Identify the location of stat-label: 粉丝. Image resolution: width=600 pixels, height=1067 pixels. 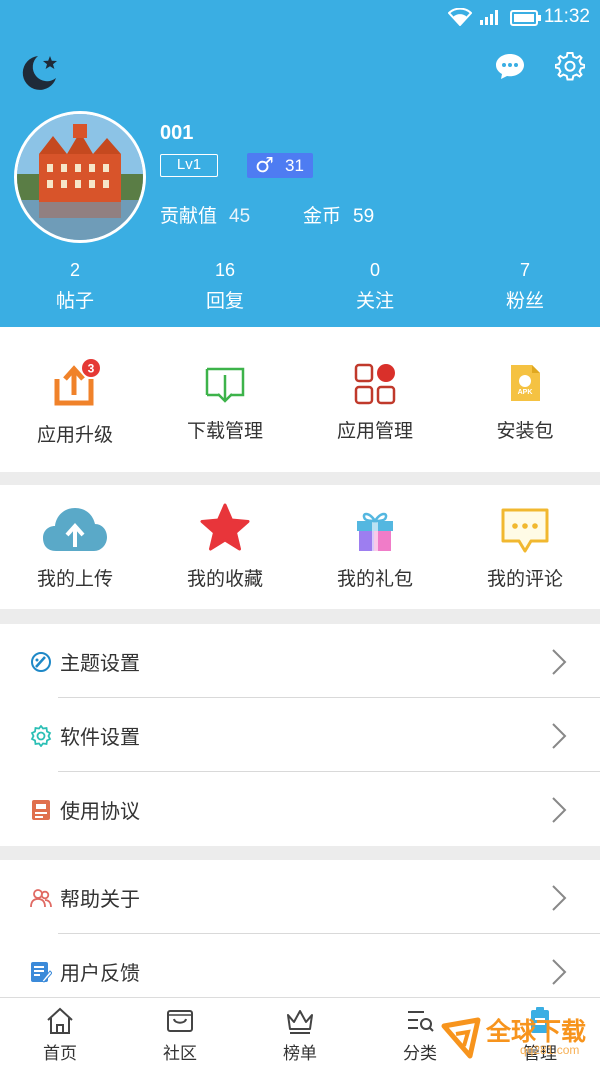
(524, 301).